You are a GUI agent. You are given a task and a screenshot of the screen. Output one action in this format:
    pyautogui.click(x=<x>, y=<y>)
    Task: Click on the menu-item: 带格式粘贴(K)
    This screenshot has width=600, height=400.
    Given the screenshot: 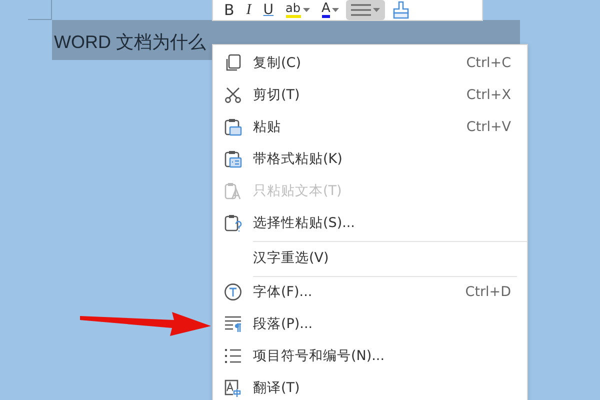 What is the action you would take?
    pyautogui.click(x=370, y=159)
    